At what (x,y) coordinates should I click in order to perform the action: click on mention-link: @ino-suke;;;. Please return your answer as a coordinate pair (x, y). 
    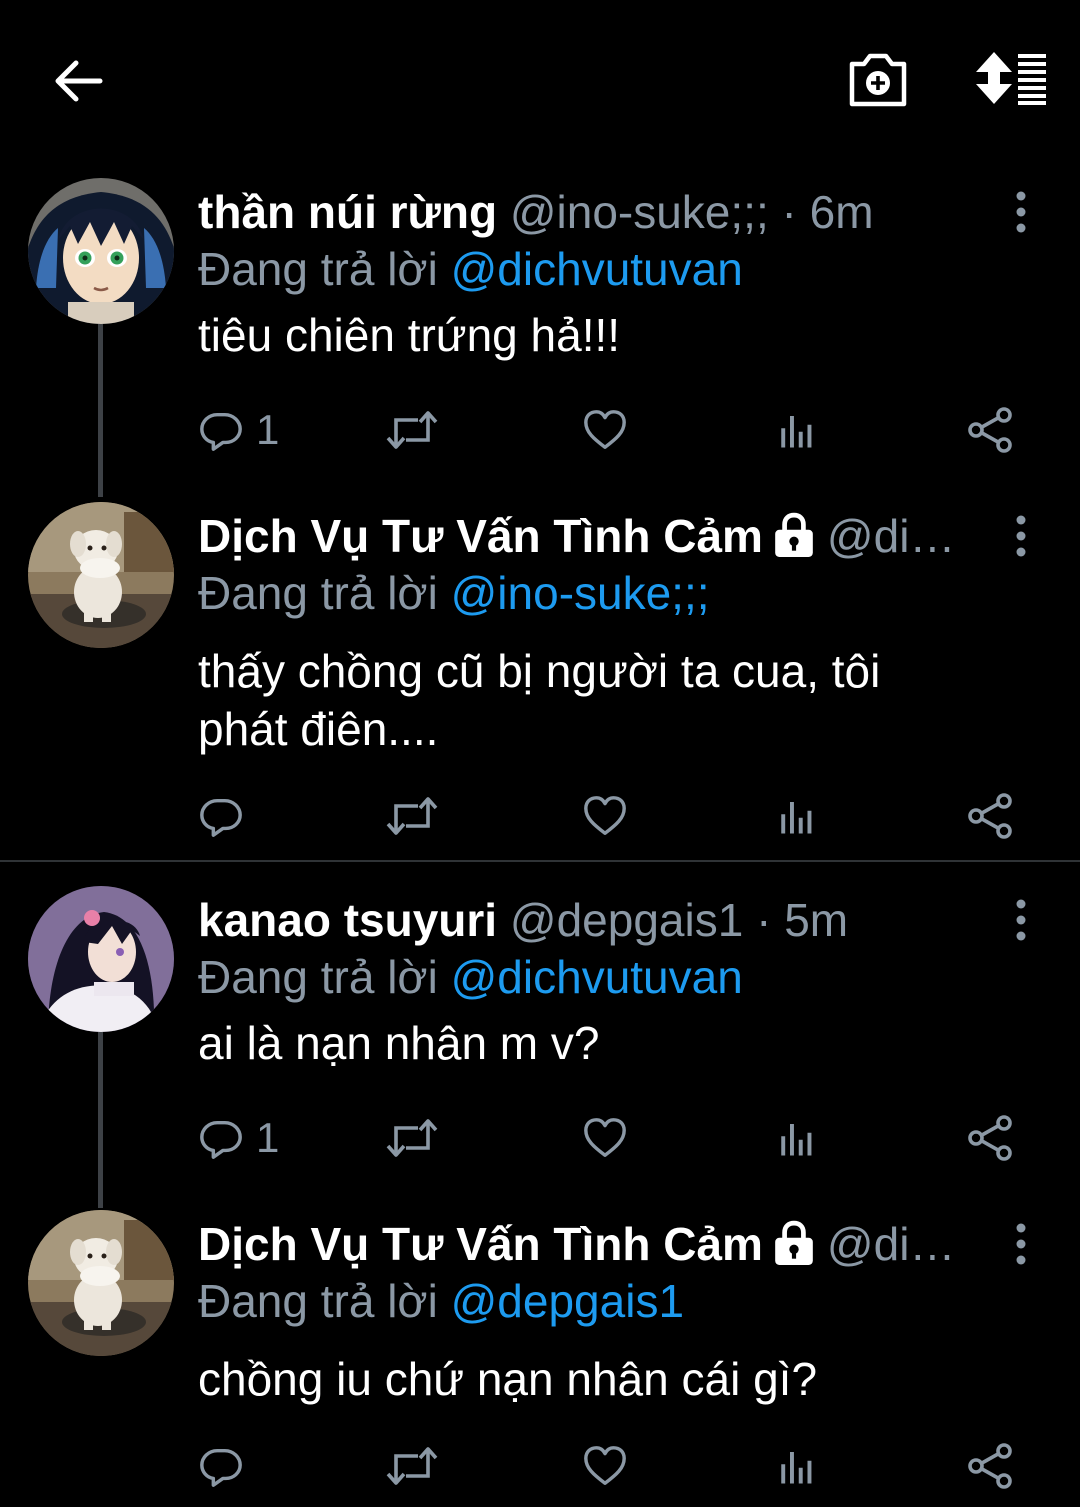
    Looking at the image, I should click on (580, 593).